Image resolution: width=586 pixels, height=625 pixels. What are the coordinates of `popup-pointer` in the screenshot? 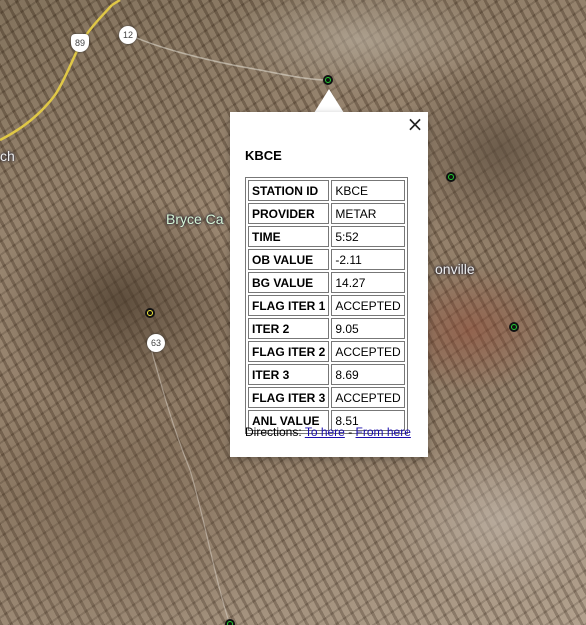 It's located at (329, 101).